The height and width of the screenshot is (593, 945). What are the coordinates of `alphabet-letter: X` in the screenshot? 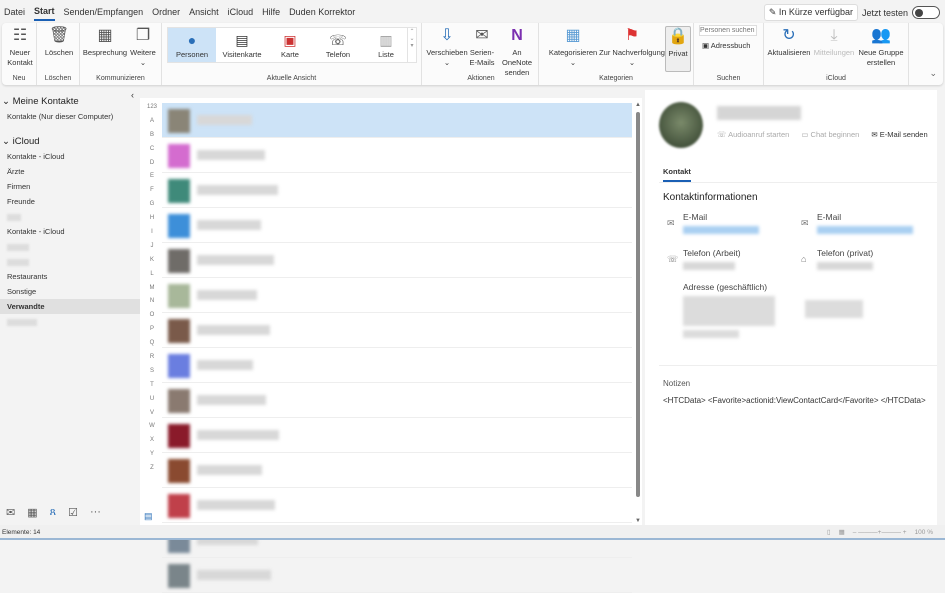 It's located at (152, 444).